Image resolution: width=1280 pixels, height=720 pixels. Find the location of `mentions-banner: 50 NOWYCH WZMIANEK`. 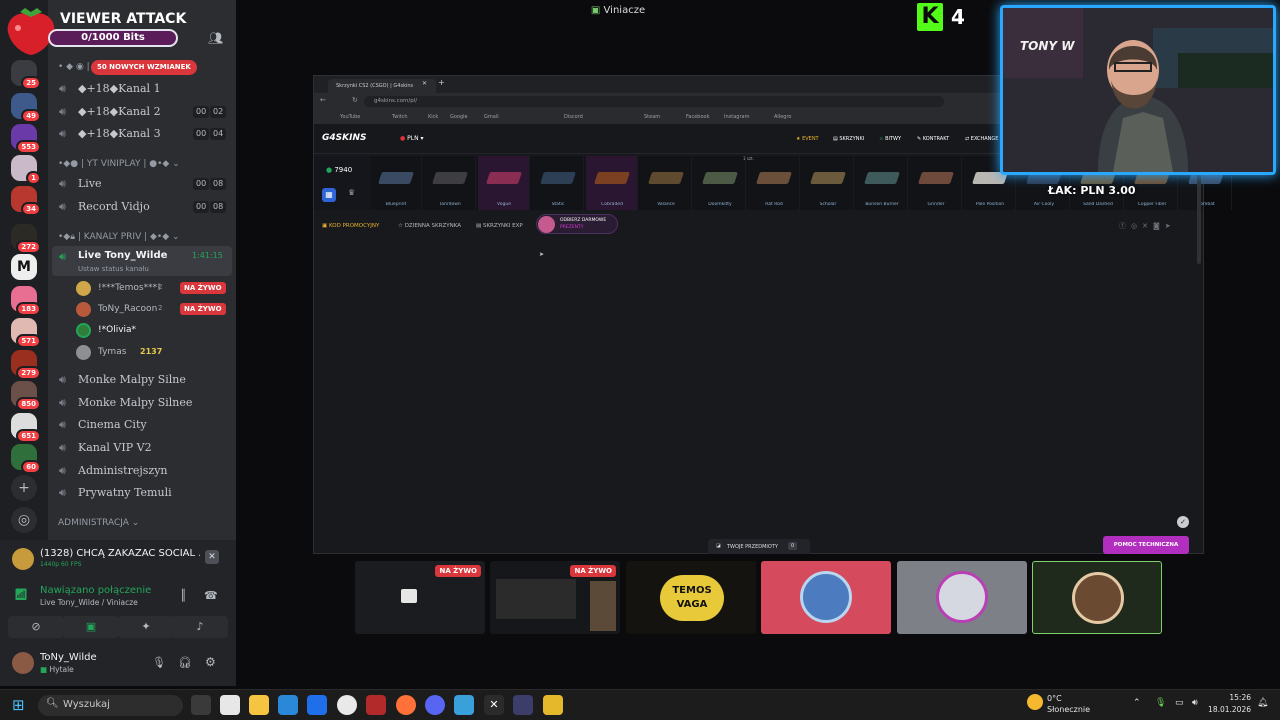

mentions-banner: 50 NOWYCH WZMIANEK is located at coordinates (144, 67).